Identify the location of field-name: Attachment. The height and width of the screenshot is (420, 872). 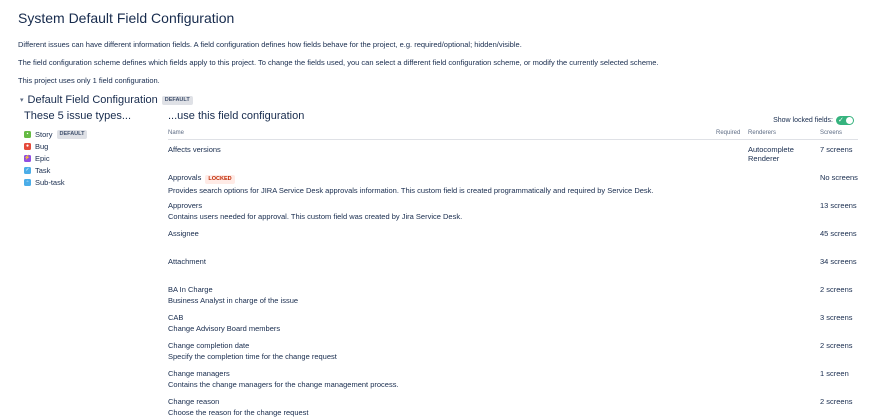
(187, 261).